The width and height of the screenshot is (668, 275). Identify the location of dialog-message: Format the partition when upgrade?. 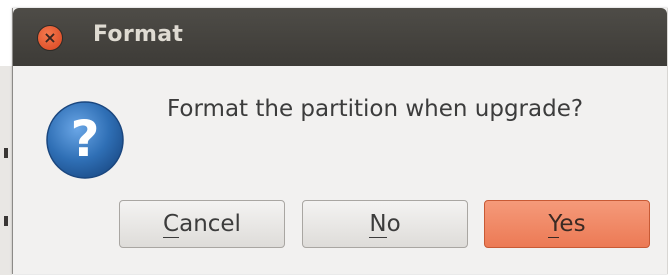
(375, 109).